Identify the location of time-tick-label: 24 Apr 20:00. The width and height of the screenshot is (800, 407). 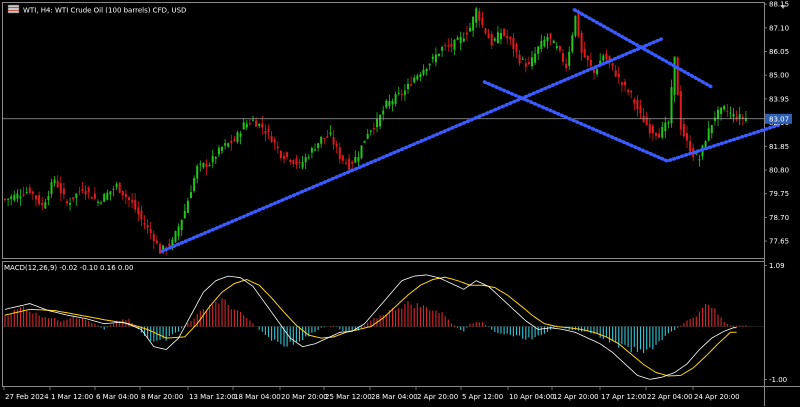
(717, 397).